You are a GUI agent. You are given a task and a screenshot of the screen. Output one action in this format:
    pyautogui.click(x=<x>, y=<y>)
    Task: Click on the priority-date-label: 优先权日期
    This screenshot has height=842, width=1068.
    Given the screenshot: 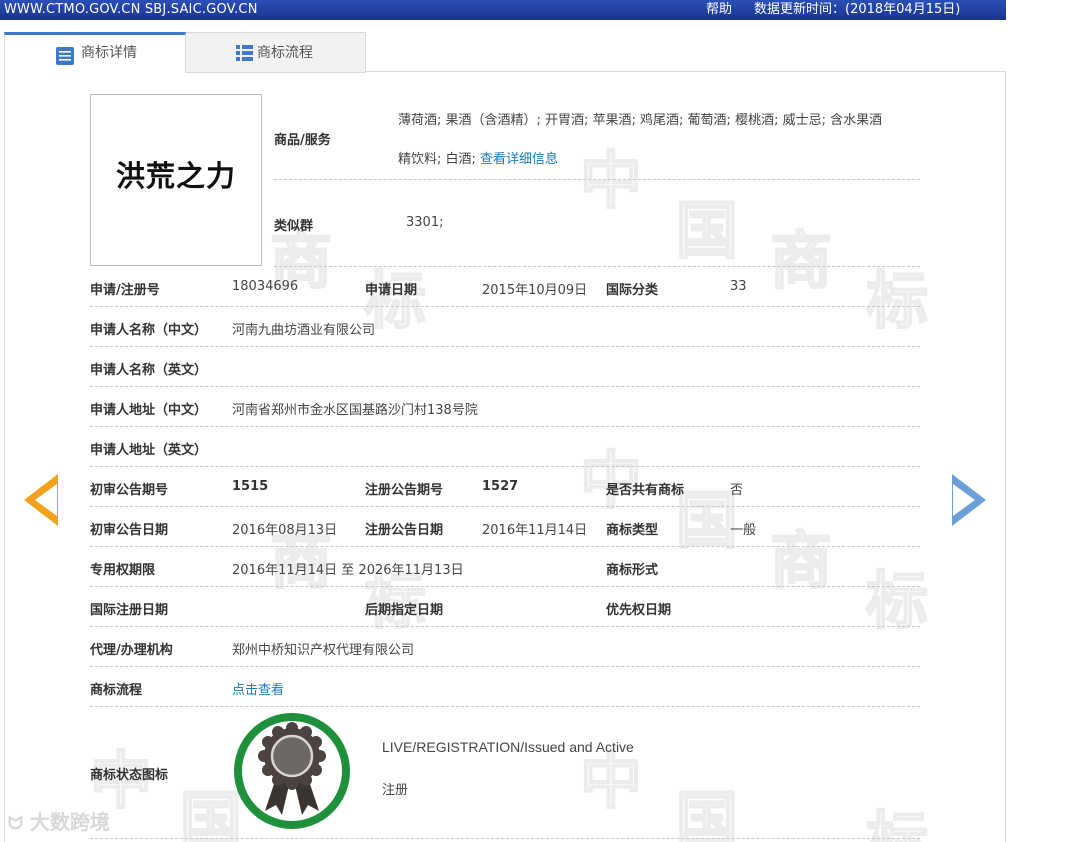 What is the action you would take?
    pyautogui.click(x=639, y=610)
    